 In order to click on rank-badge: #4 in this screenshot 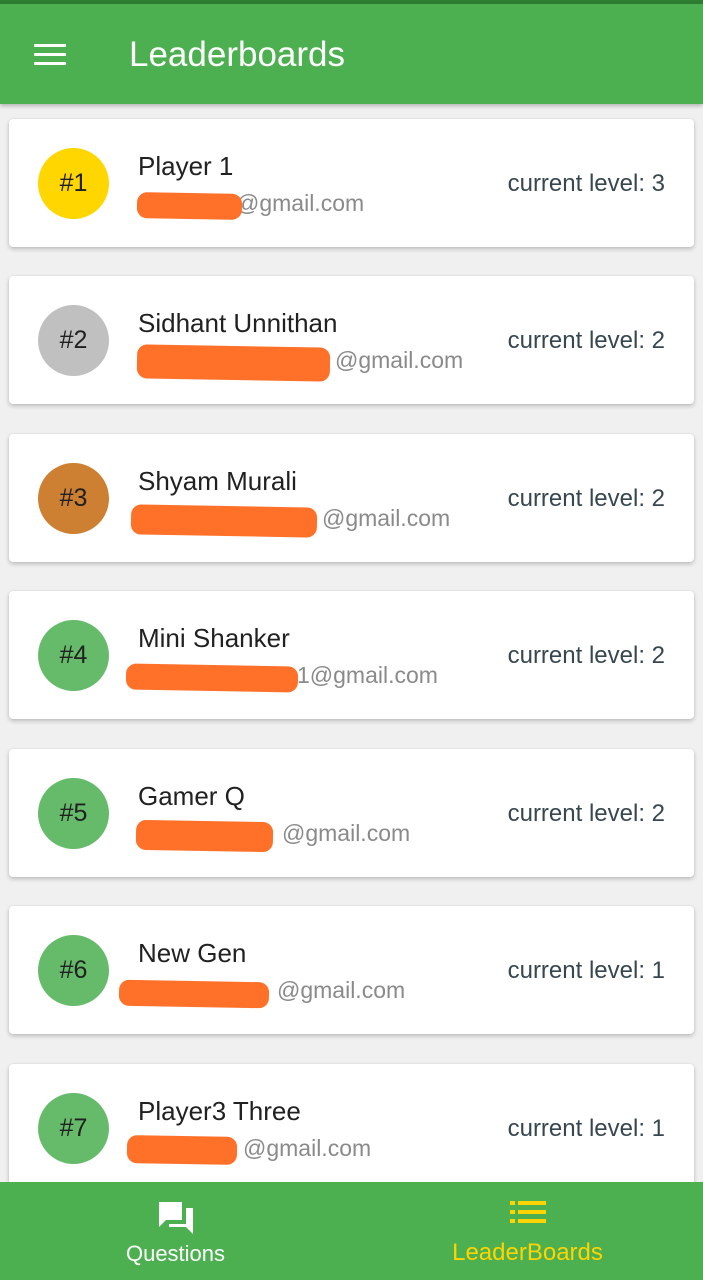, I will do `click(73, 655)`.